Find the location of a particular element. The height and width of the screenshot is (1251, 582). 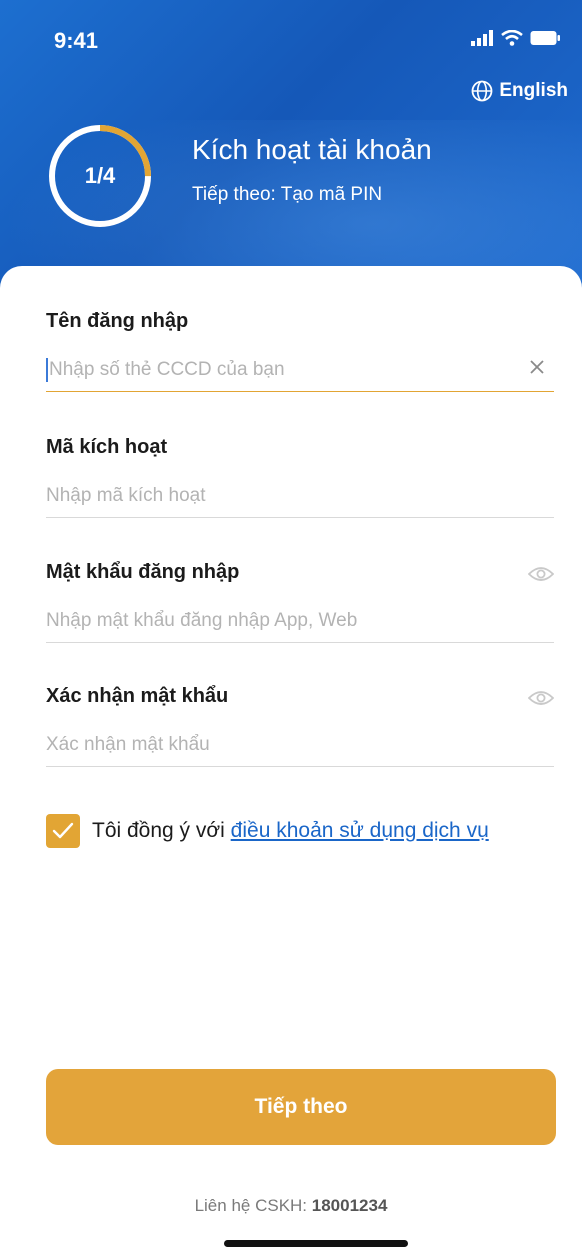

globe-icon is located at coordinates (482, 91).